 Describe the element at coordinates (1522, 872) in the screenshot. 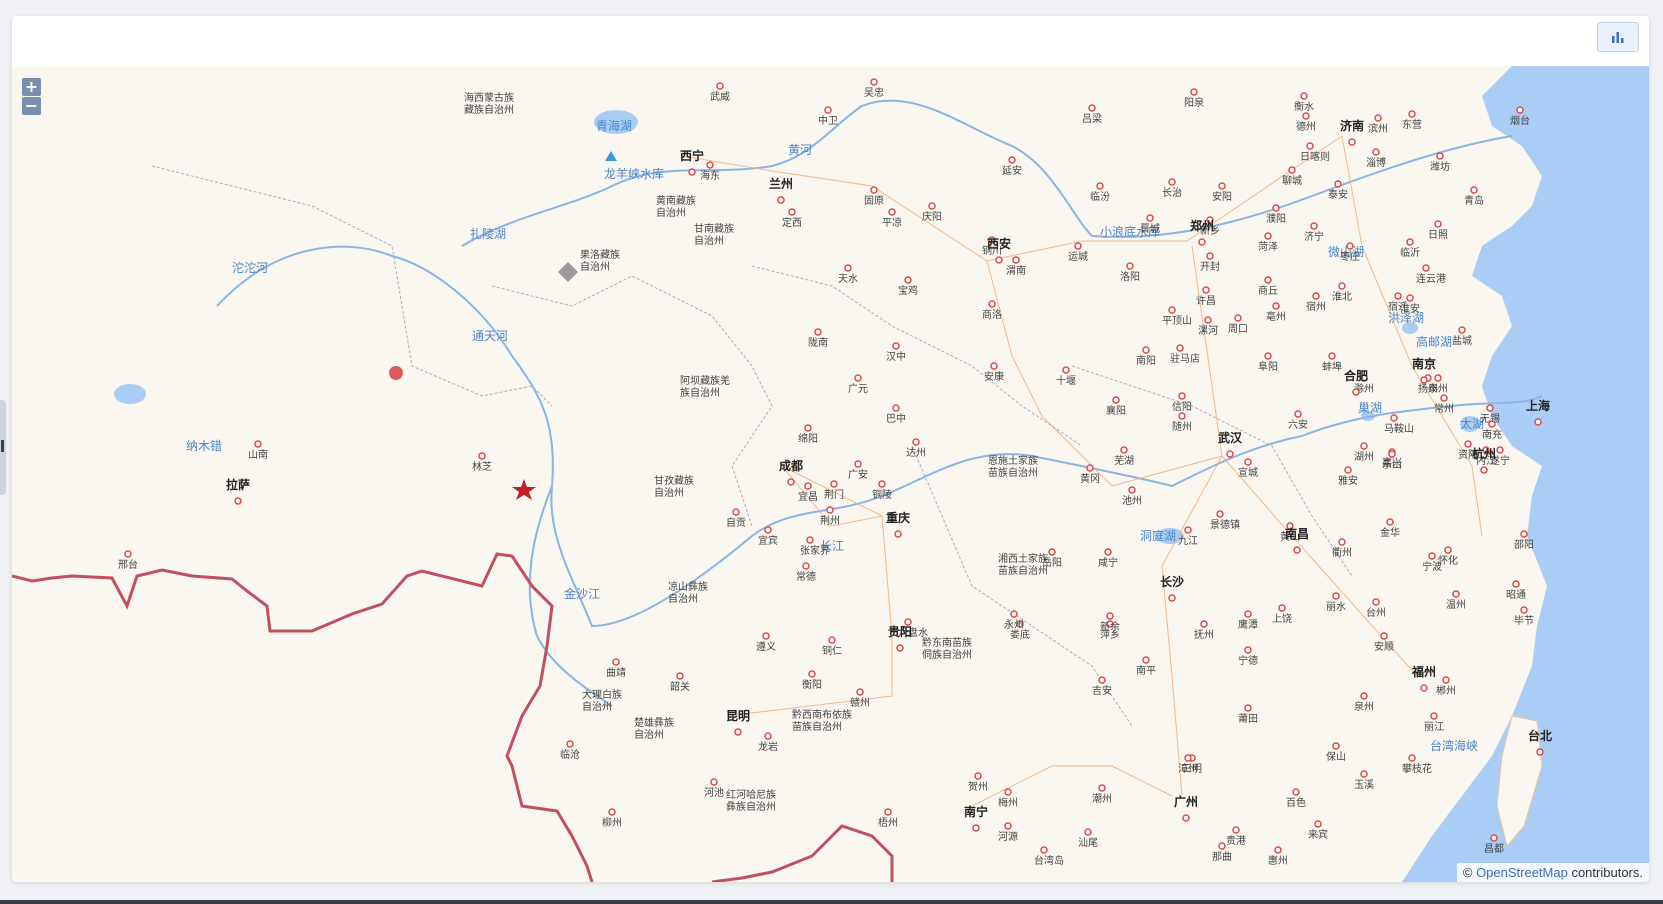

I see `openstreetmap-link: OpenStreetMap` at that location.